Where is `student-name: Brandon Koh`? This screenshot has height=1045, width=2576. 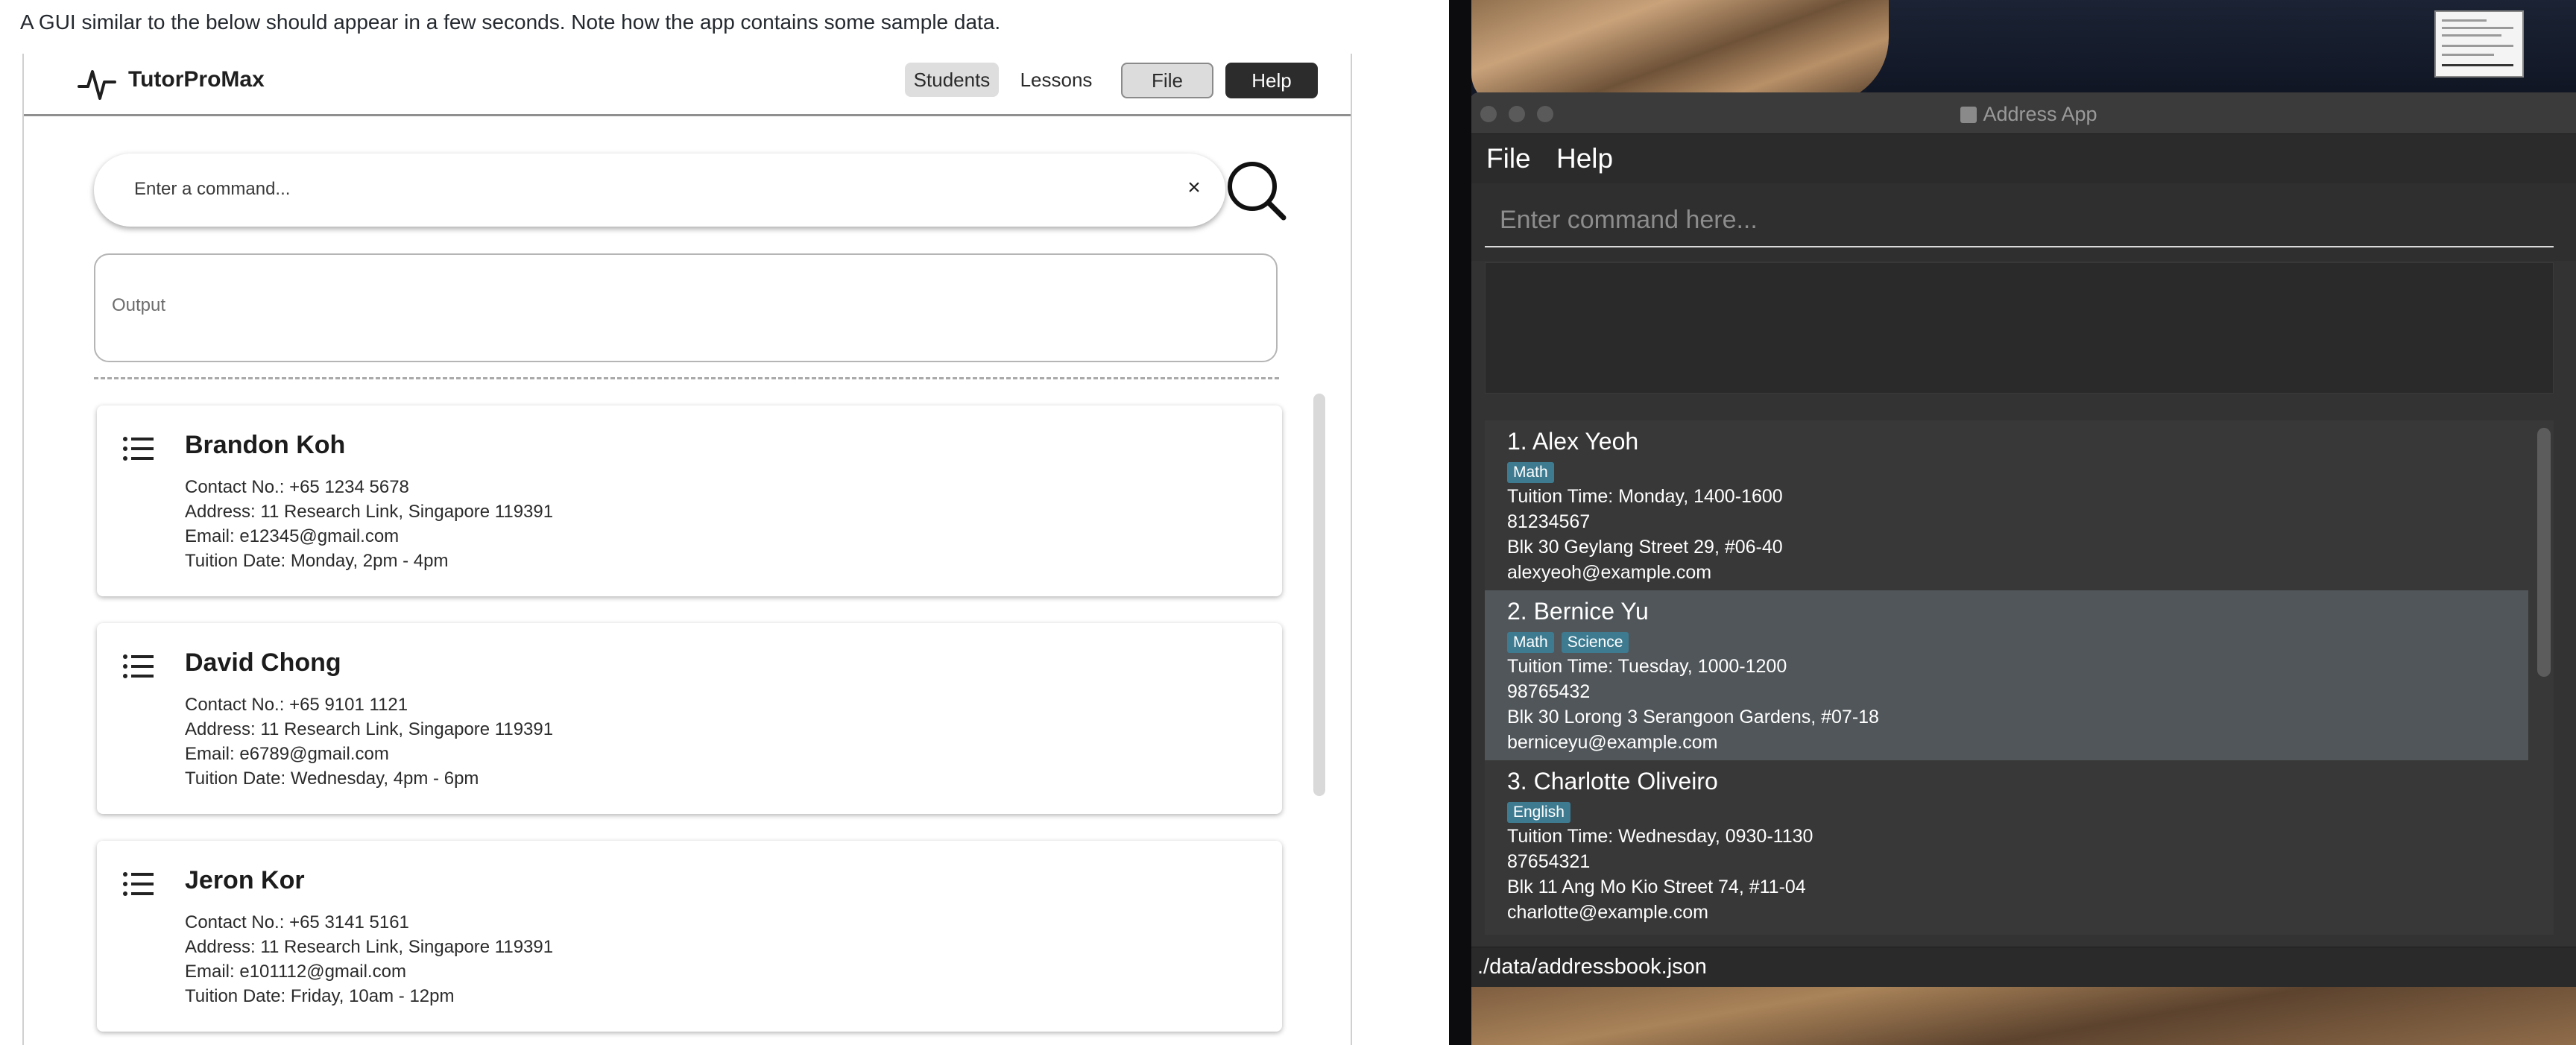 student-name: Brandon Koh is located at coordinates (265, 445).